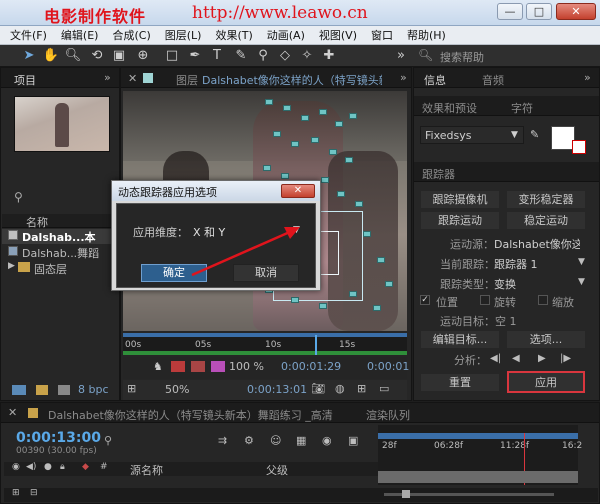 This screenshot has height=504, width=600. I want to click on channel-icon: ◍, so click(340, 388).